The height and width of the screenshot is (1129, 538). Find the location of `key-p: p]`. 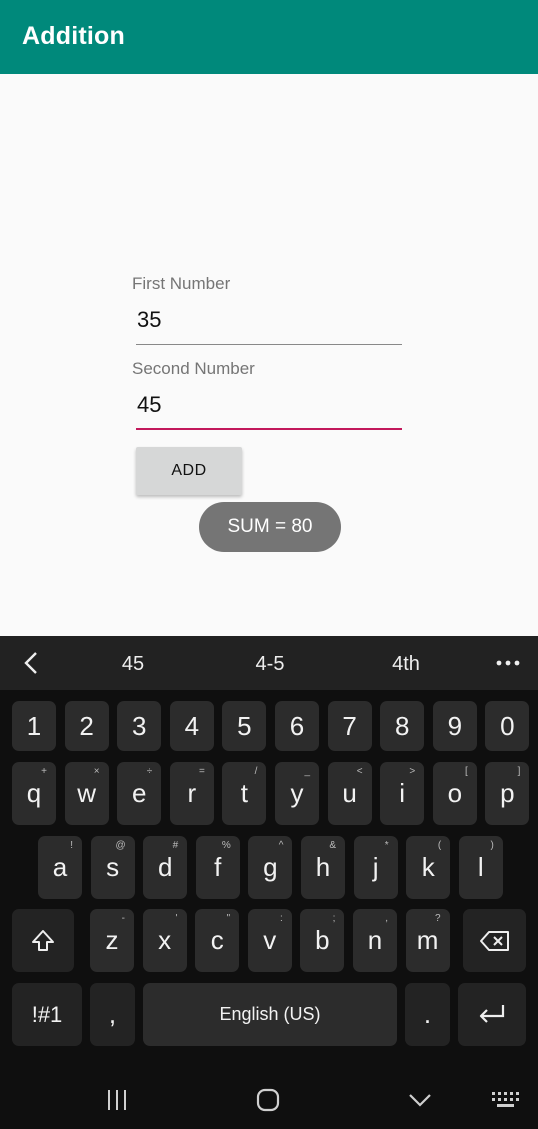

key-p: p] is located at coordinates (507, 793).